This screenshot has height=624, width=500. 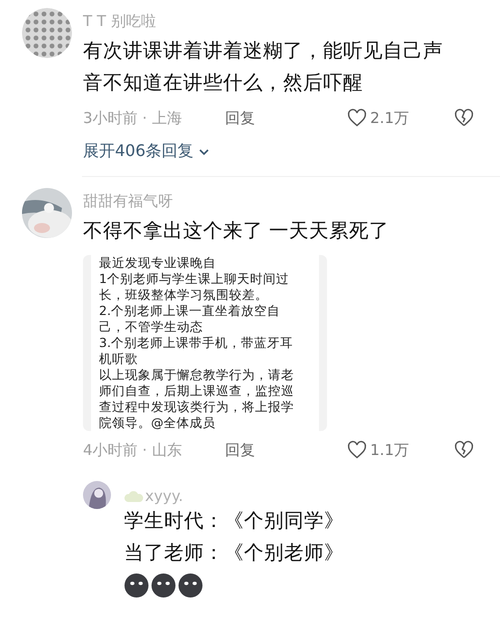 I want to click on like-button: 1.1万, so click(x=378, y=450).